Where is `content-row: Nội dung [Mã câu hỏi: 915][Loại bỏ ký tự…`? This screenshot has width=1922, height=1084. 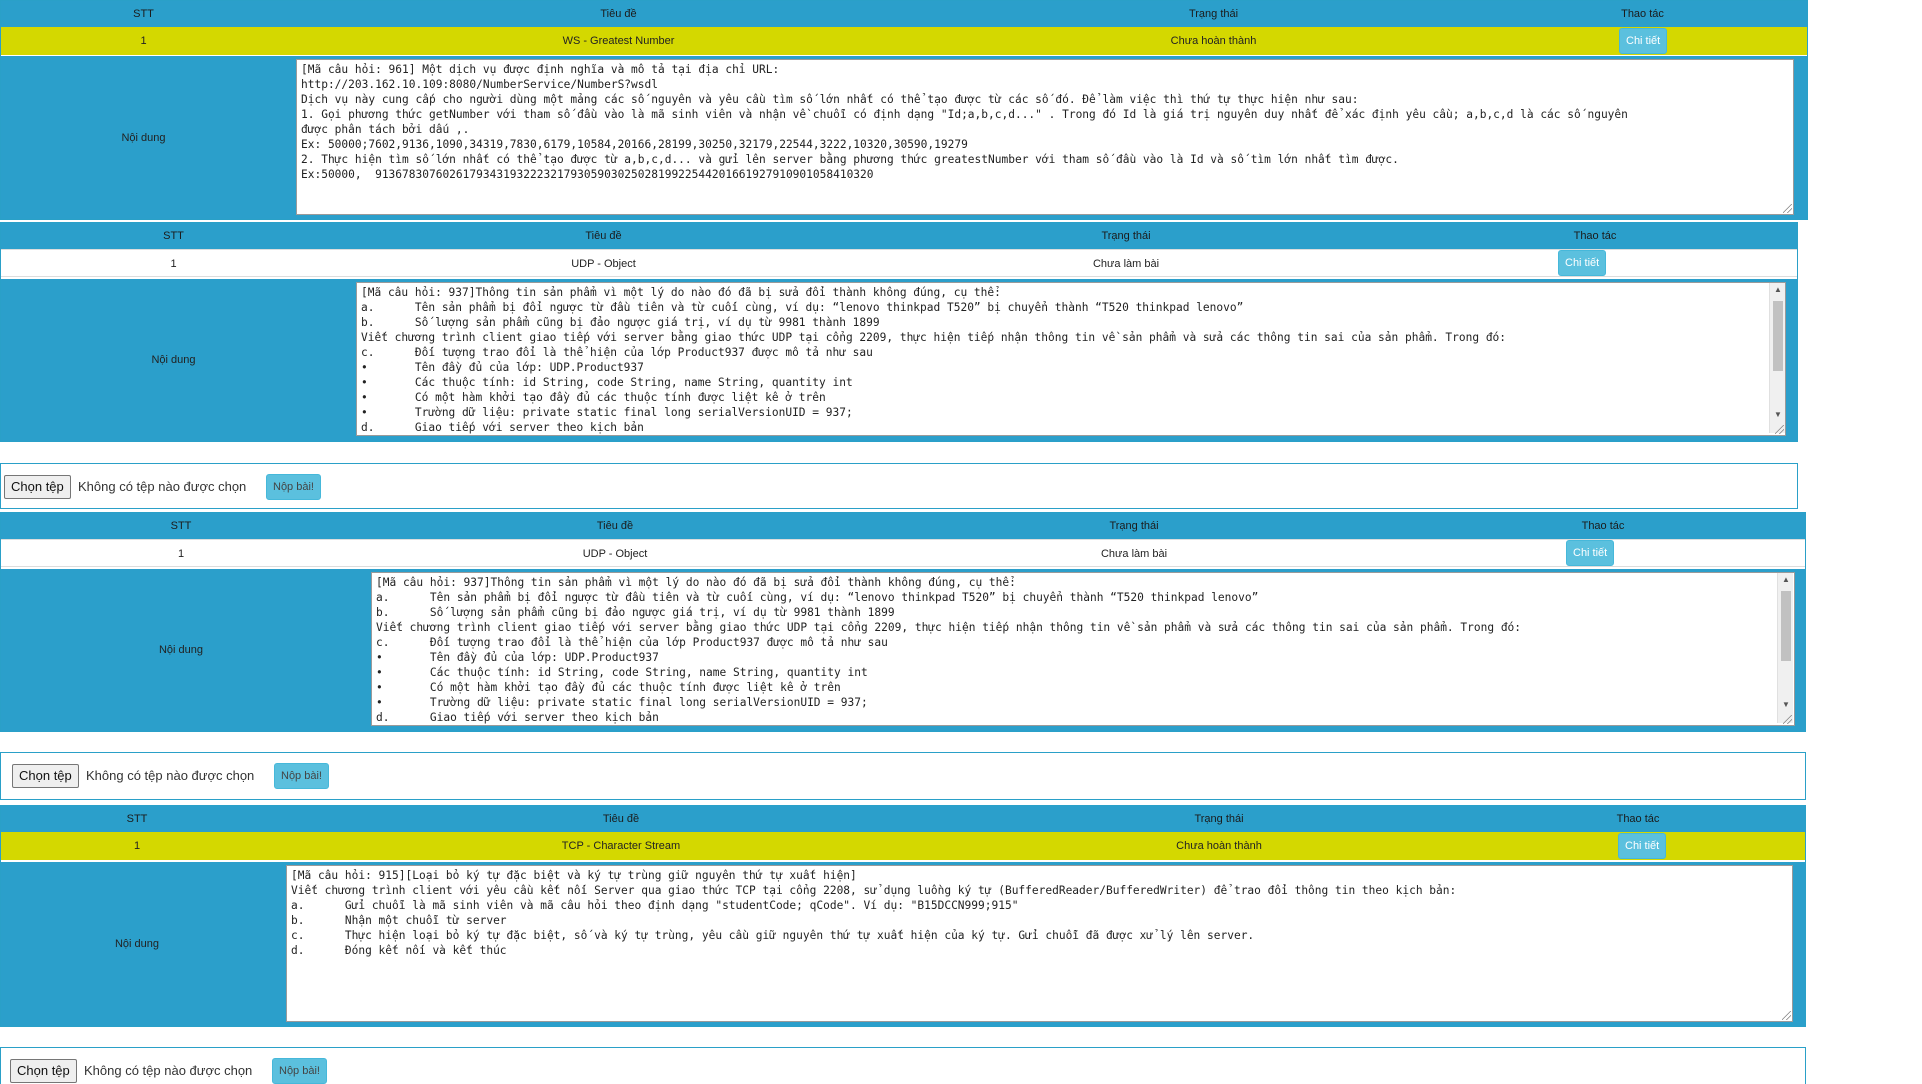 content-row: Nội dung [Mã câu hỏi: 915][Loại bỏ ký tự… is located at coordinates (903, 944).